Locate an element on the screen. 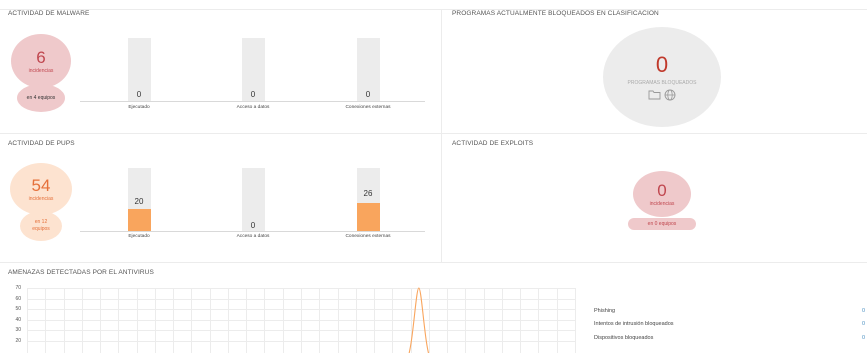 This screenshot has height=353, width=867. devices-badge: en 0 equipos is located at coordinates (662, 224).